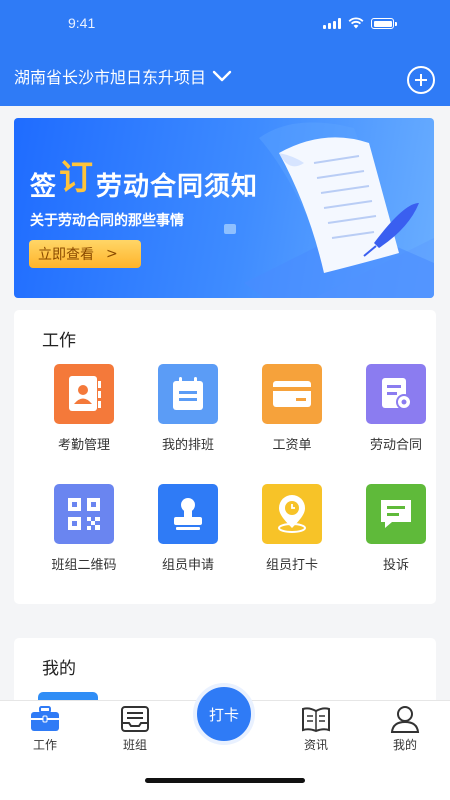 Image resolution: width=450 pixels, height=800 pixels. I want to click on news-icon, so click(316, 720).